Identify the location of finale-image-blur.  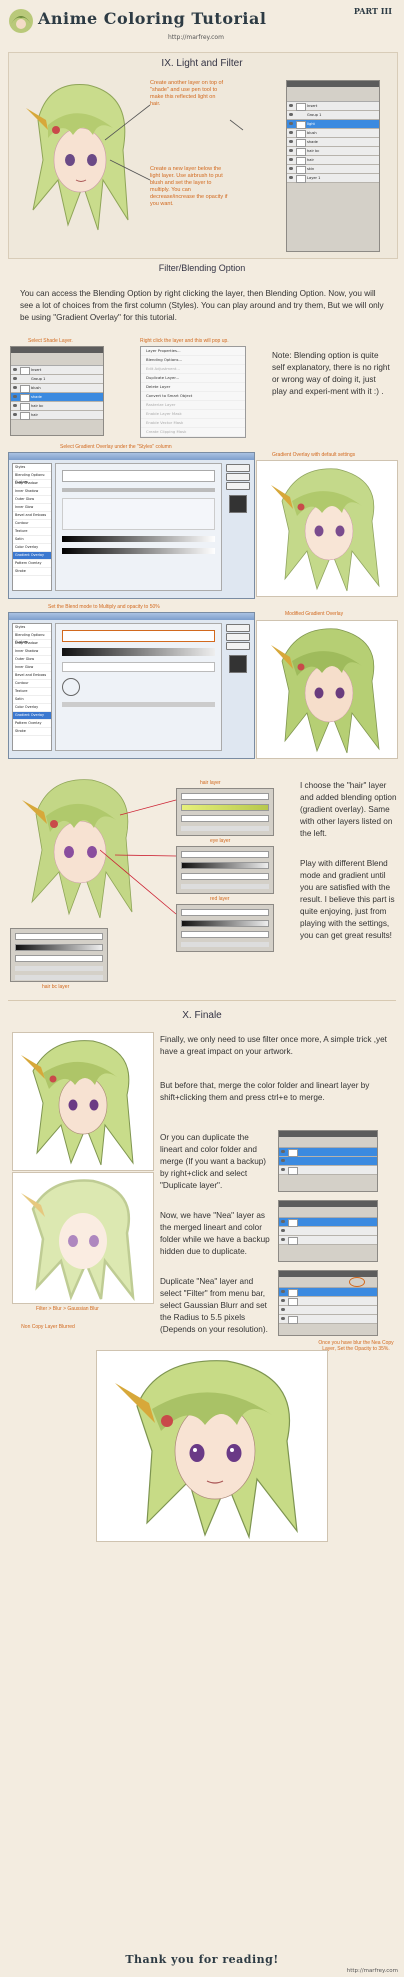
(83, 1238).